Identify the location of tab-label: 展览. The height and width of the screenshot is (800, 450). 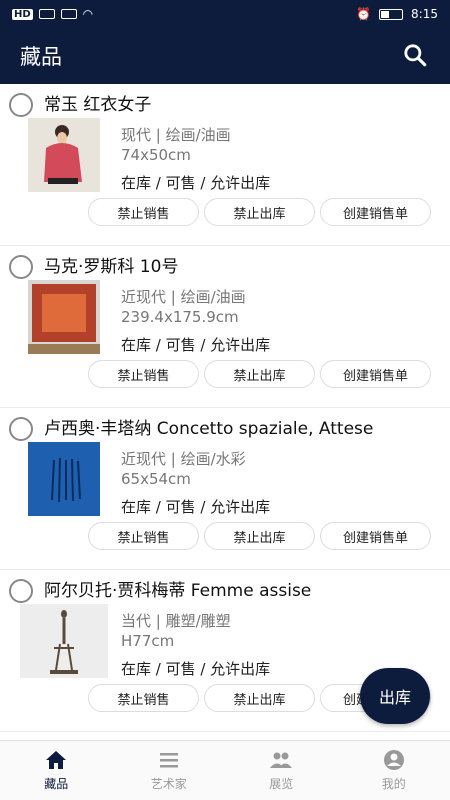
(281, 784).